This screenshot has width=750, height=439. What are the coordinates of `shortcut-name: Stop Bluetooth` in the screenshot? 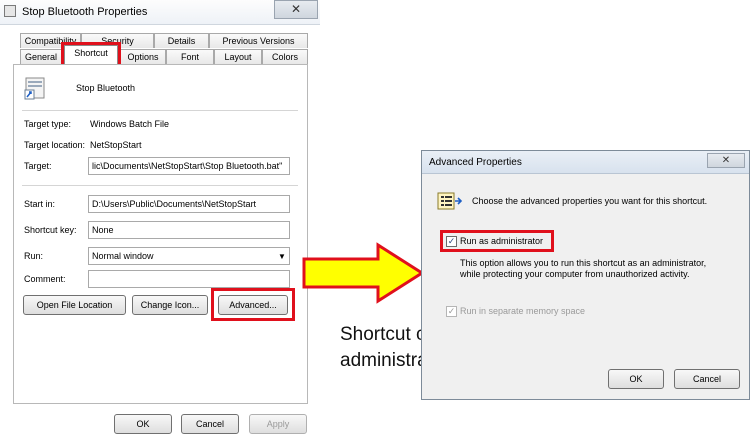 It's located at (106, 88).